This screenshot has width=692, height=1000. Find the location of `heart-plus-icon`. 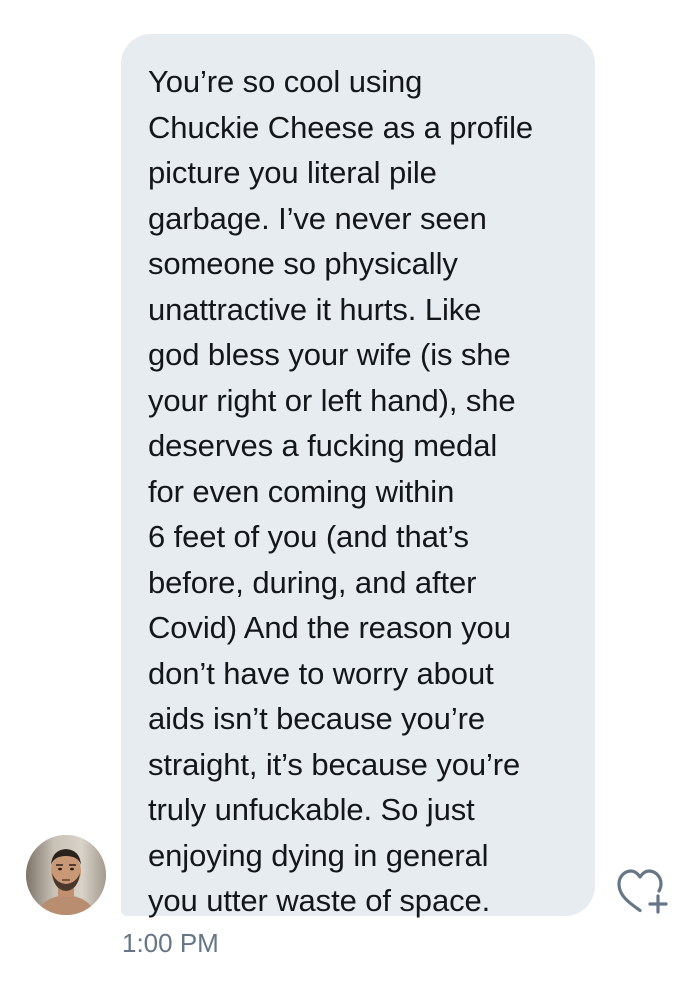

heart-plus-icon is located at coordinates (642, 891).